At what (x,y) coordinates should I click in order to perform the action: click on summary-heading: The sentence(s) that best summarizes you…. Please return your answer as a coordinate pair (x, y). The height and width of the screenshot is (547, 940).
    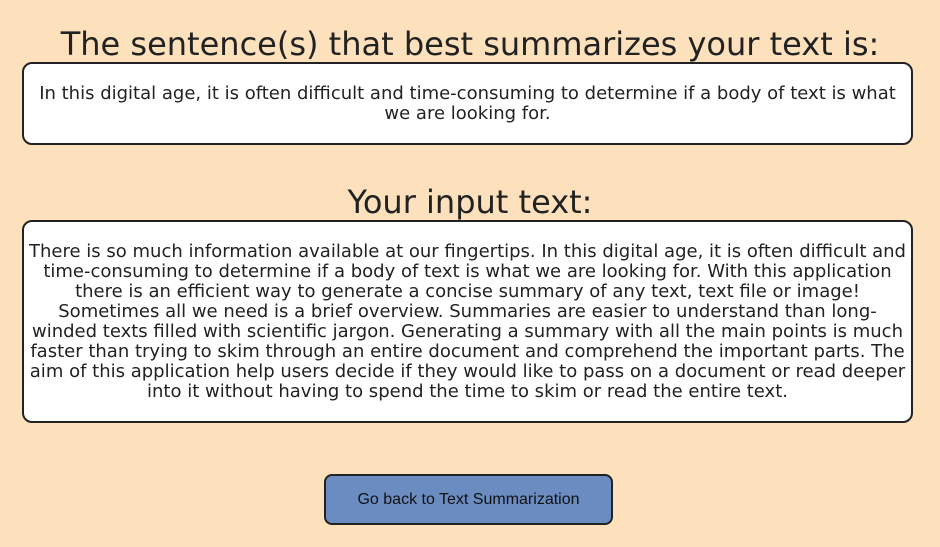
    Looking at the image, I should click on (470, 44).